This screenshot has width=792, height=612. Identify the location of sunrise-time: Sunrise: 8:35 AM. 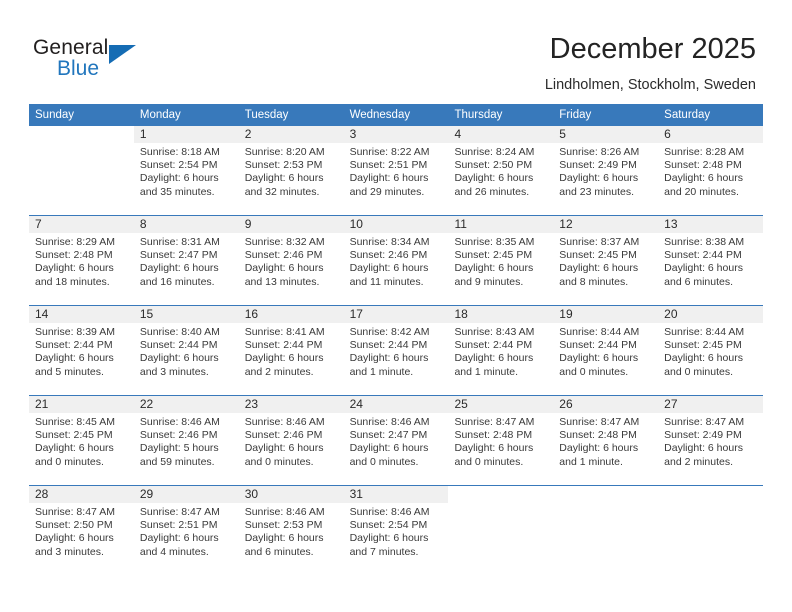
(494, 242).